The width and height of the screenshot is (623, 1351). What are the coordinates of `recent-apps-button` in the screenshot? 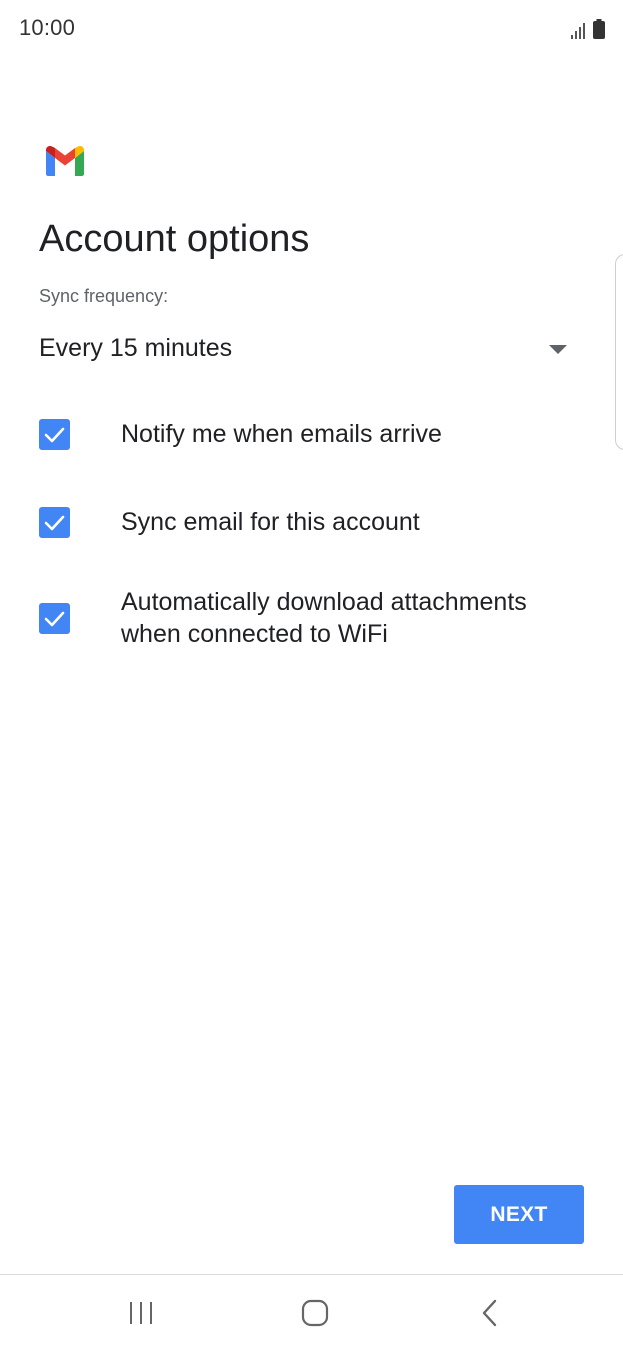 It's located at (141, 1313).